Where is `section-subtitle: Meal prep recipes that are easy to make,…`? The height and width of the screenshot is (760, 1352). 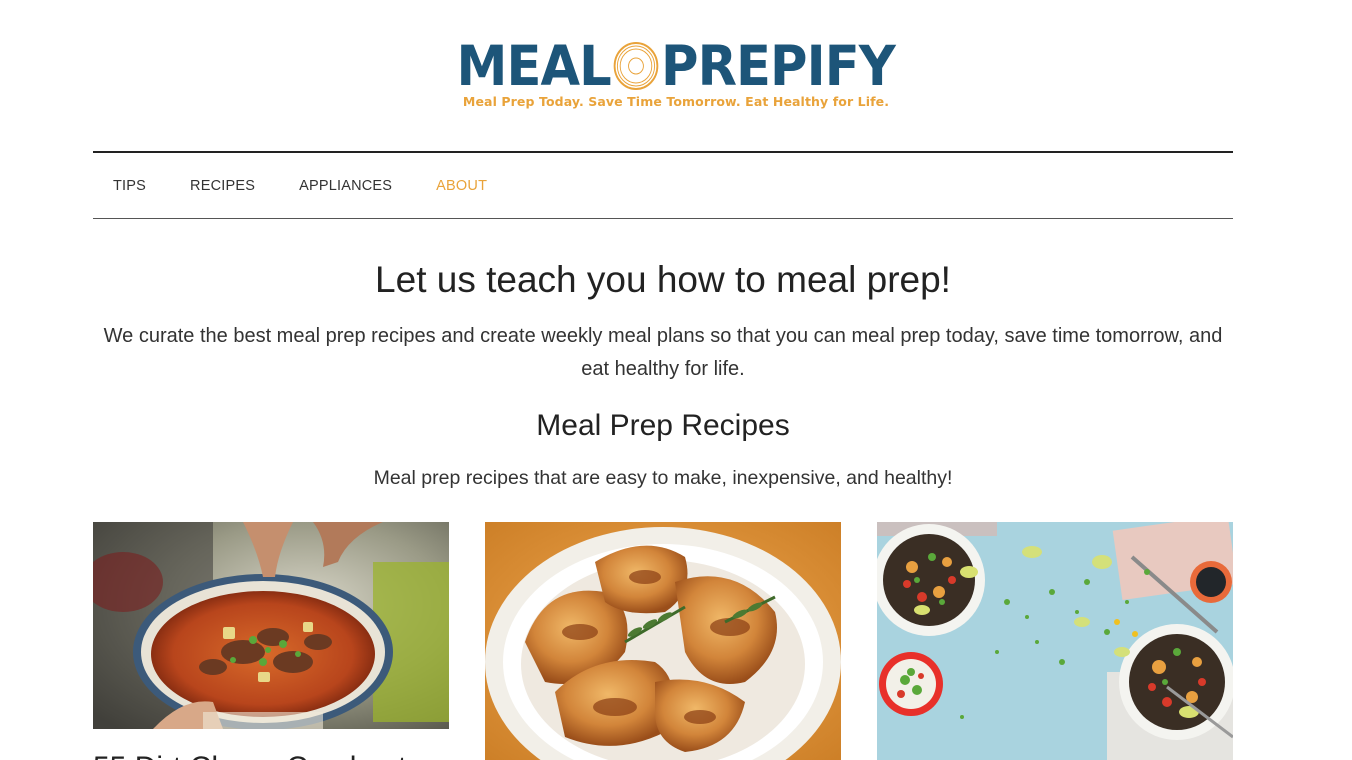 section-subtitle: Meal prep recipes that are easy to make,… is located at coordinates (663, 478).